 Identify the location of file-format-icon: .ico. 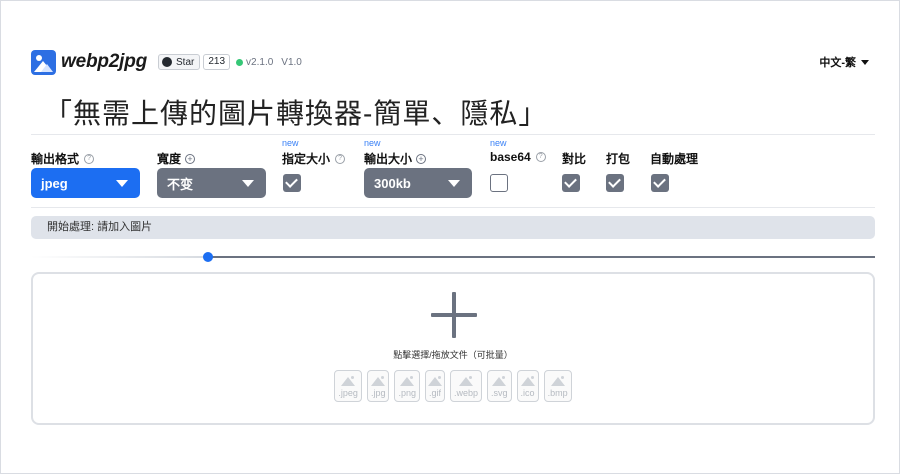
(527, 386).